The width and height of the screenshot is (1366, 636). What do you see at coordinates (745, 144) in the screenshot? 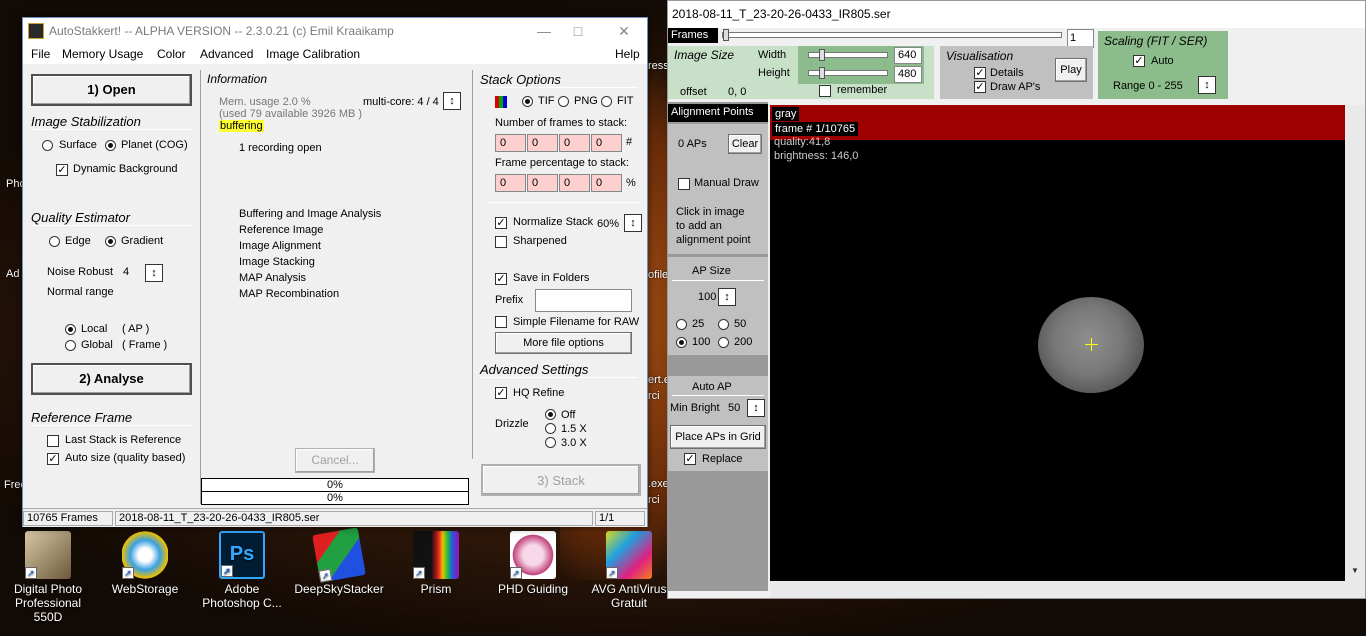
I see `clear-button: Clear` at bounding box center [745, 144].